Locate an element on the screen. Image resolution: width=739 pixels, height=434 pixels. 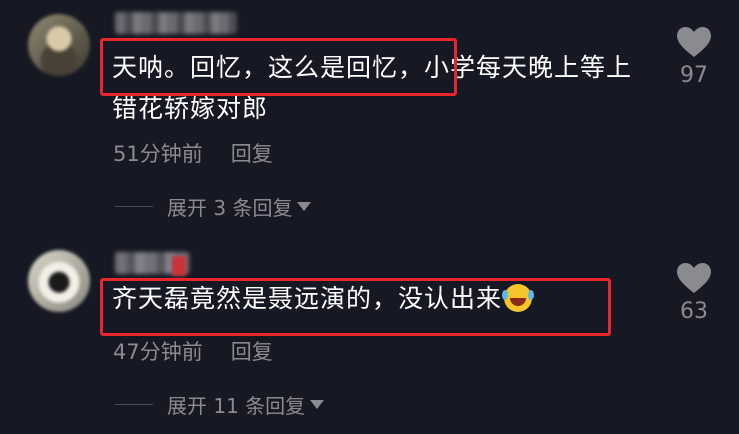
comment-time: 47分钟前 is located at coordinates (158, 352).